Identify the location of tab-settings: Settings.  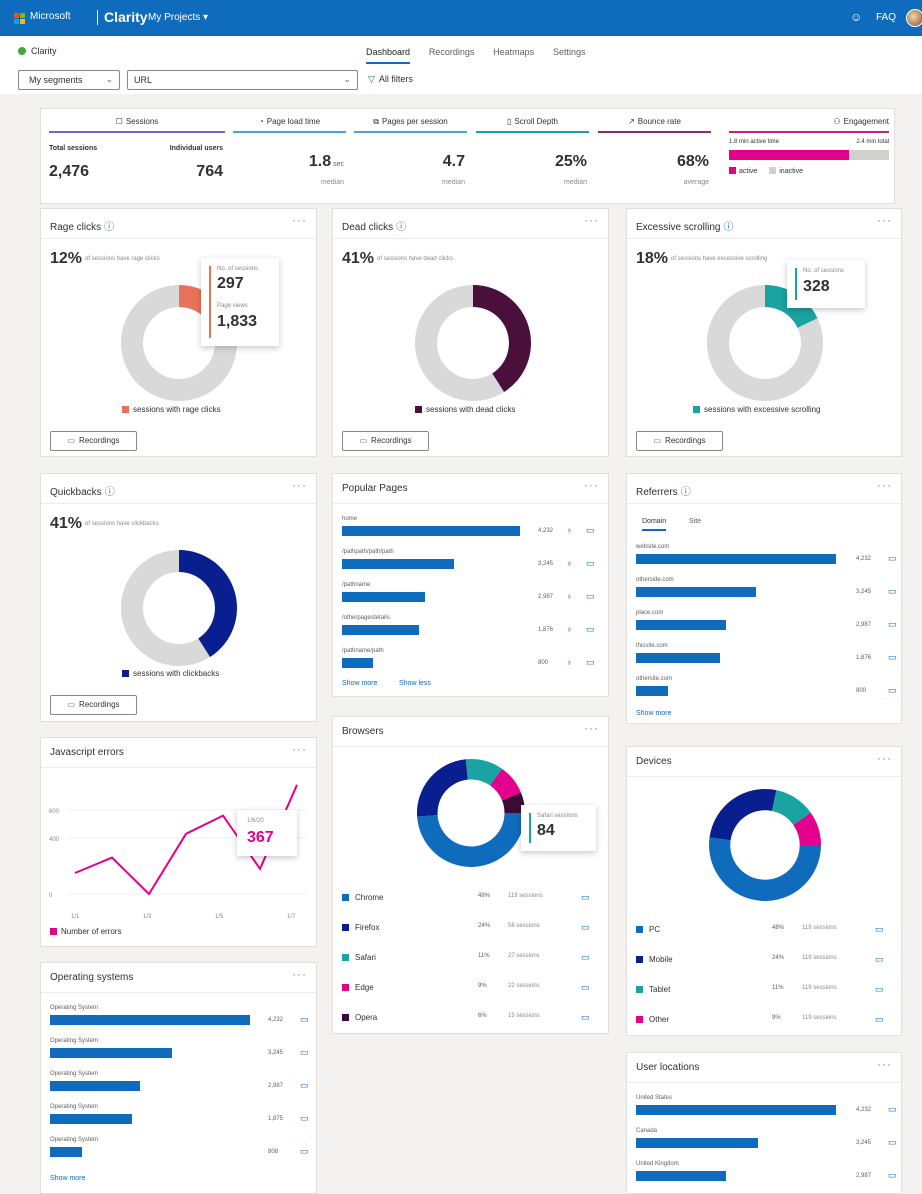
(569, 52).